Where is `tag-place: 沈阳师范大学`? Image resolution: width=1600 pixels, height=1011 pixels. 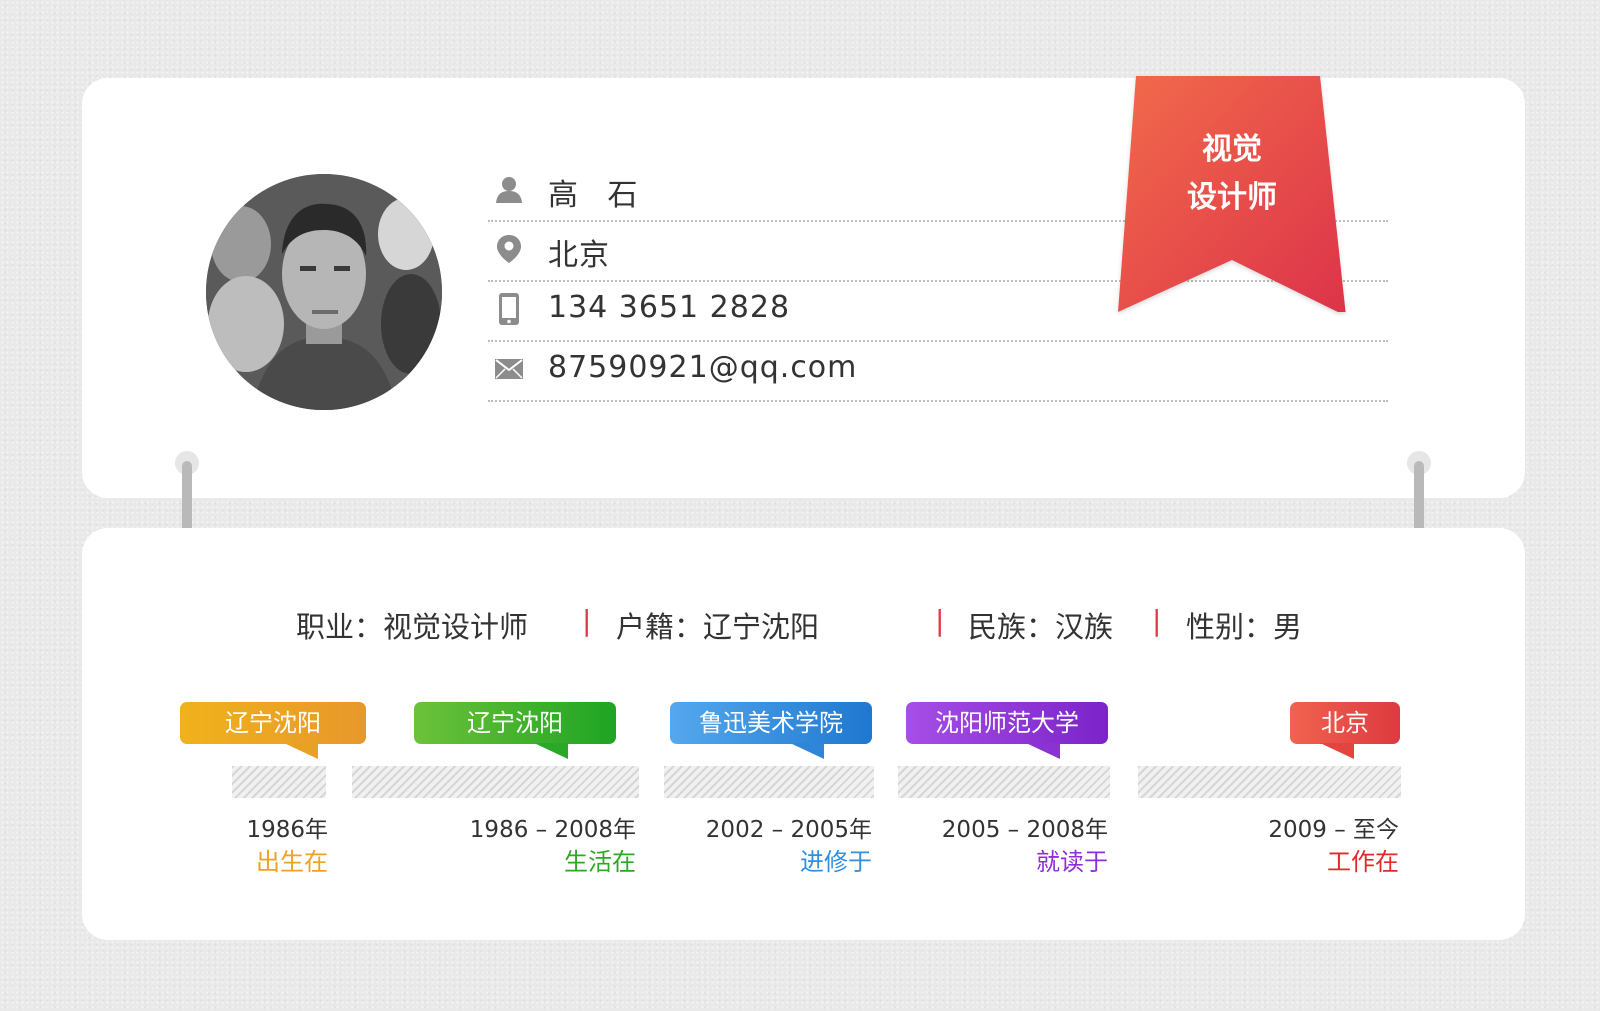 tag-place: 沈阳师范大学 is located at coordinates (1007, 723).